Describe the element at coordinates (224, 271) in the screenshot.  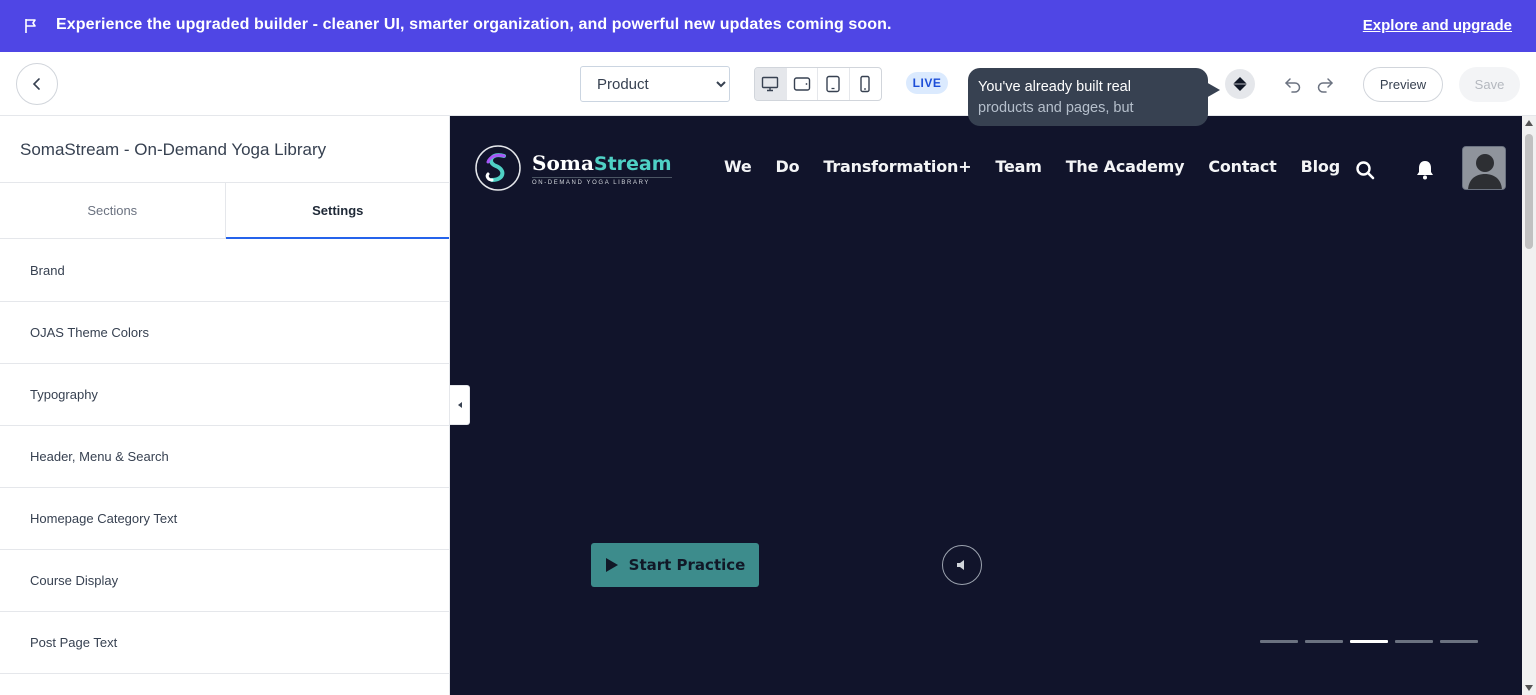
I see `setting-item-brand: Brand` at that location.